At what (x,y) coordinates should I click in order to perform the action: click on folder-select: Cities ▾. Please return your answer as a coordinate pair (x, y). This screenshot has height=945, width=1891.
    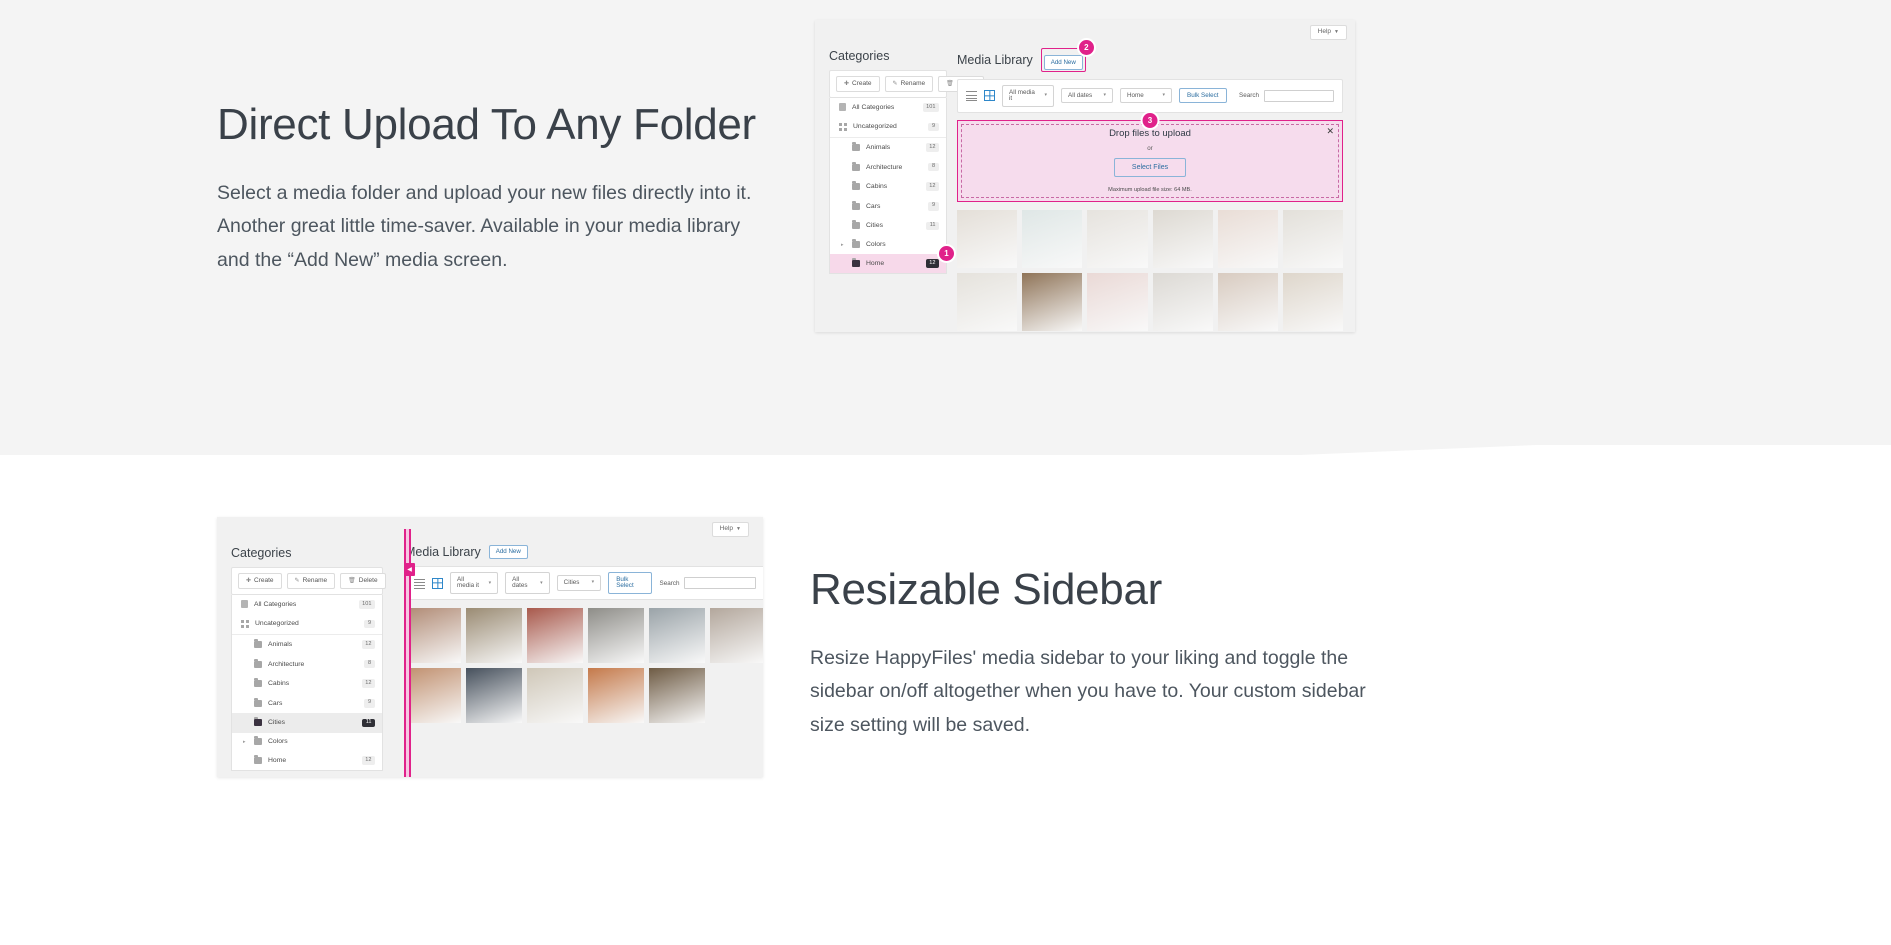
    Looking at the image, I should click on (579, 583).